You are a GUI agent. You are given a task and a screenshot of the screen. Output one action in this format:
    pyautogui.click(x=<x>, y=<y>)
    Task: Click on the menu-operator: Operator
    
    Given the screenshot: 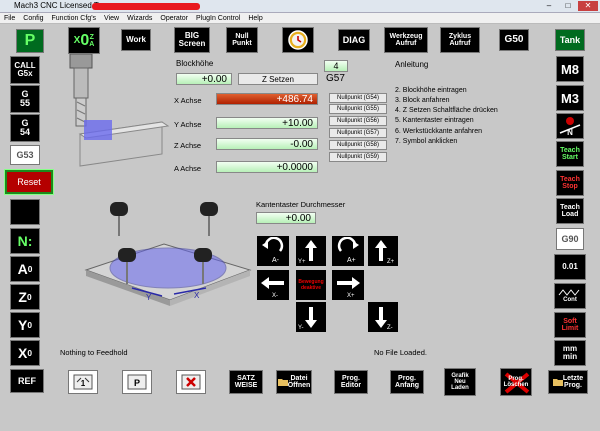 What is the action you would take?
    pyautogui.click(x=174, y=18)
    